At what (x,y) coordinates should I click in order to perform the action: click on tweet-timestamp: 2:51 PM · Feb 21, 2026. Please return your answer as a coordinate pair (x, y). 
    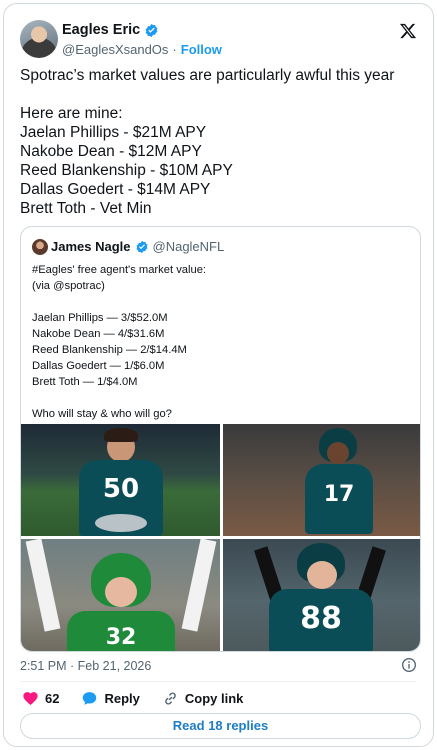
    Looking at the image, I should click on (85, 666).